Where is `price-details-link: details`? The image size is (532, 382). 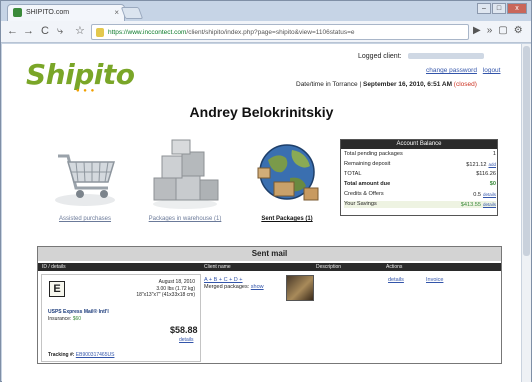 price-details-link: details is located at coordinates (186, 340).